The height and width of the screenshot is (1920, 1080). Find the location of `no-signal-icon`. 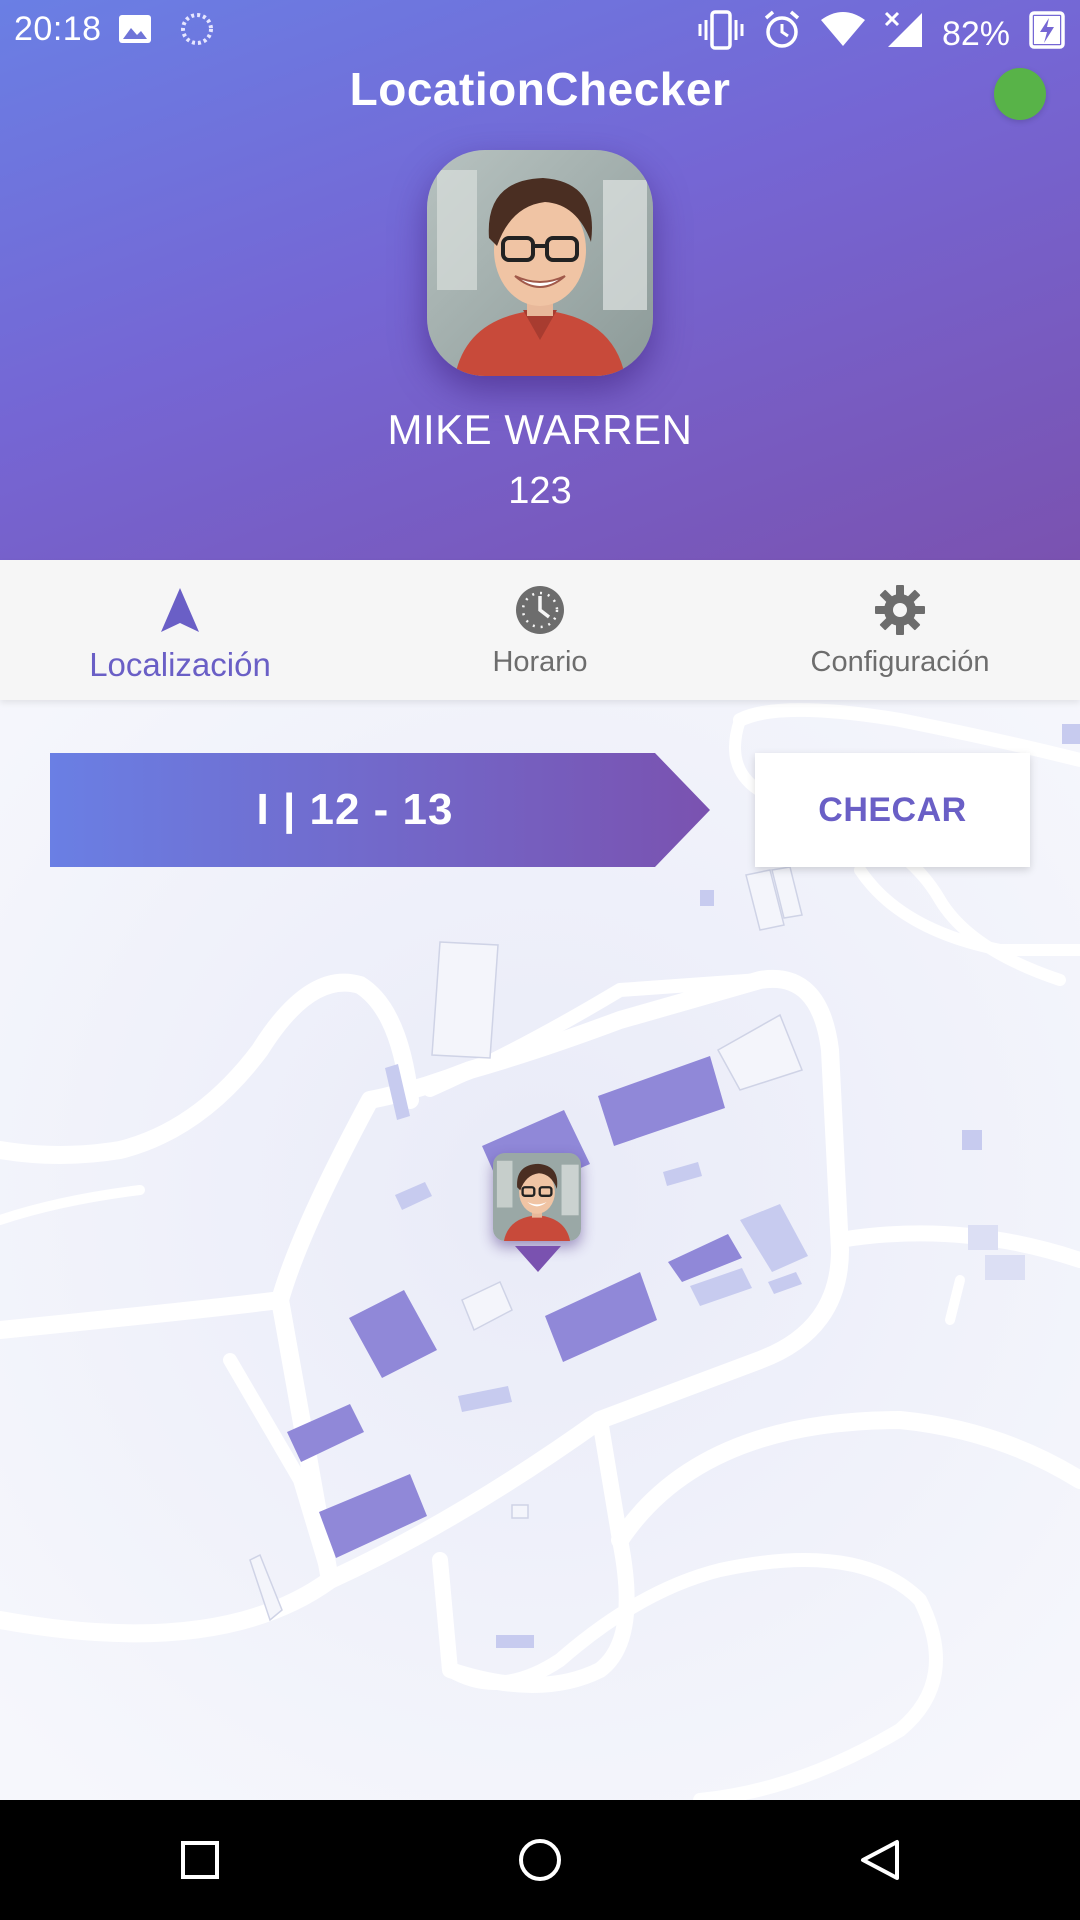

no-signal-icon is located at coordinates (904, 34).